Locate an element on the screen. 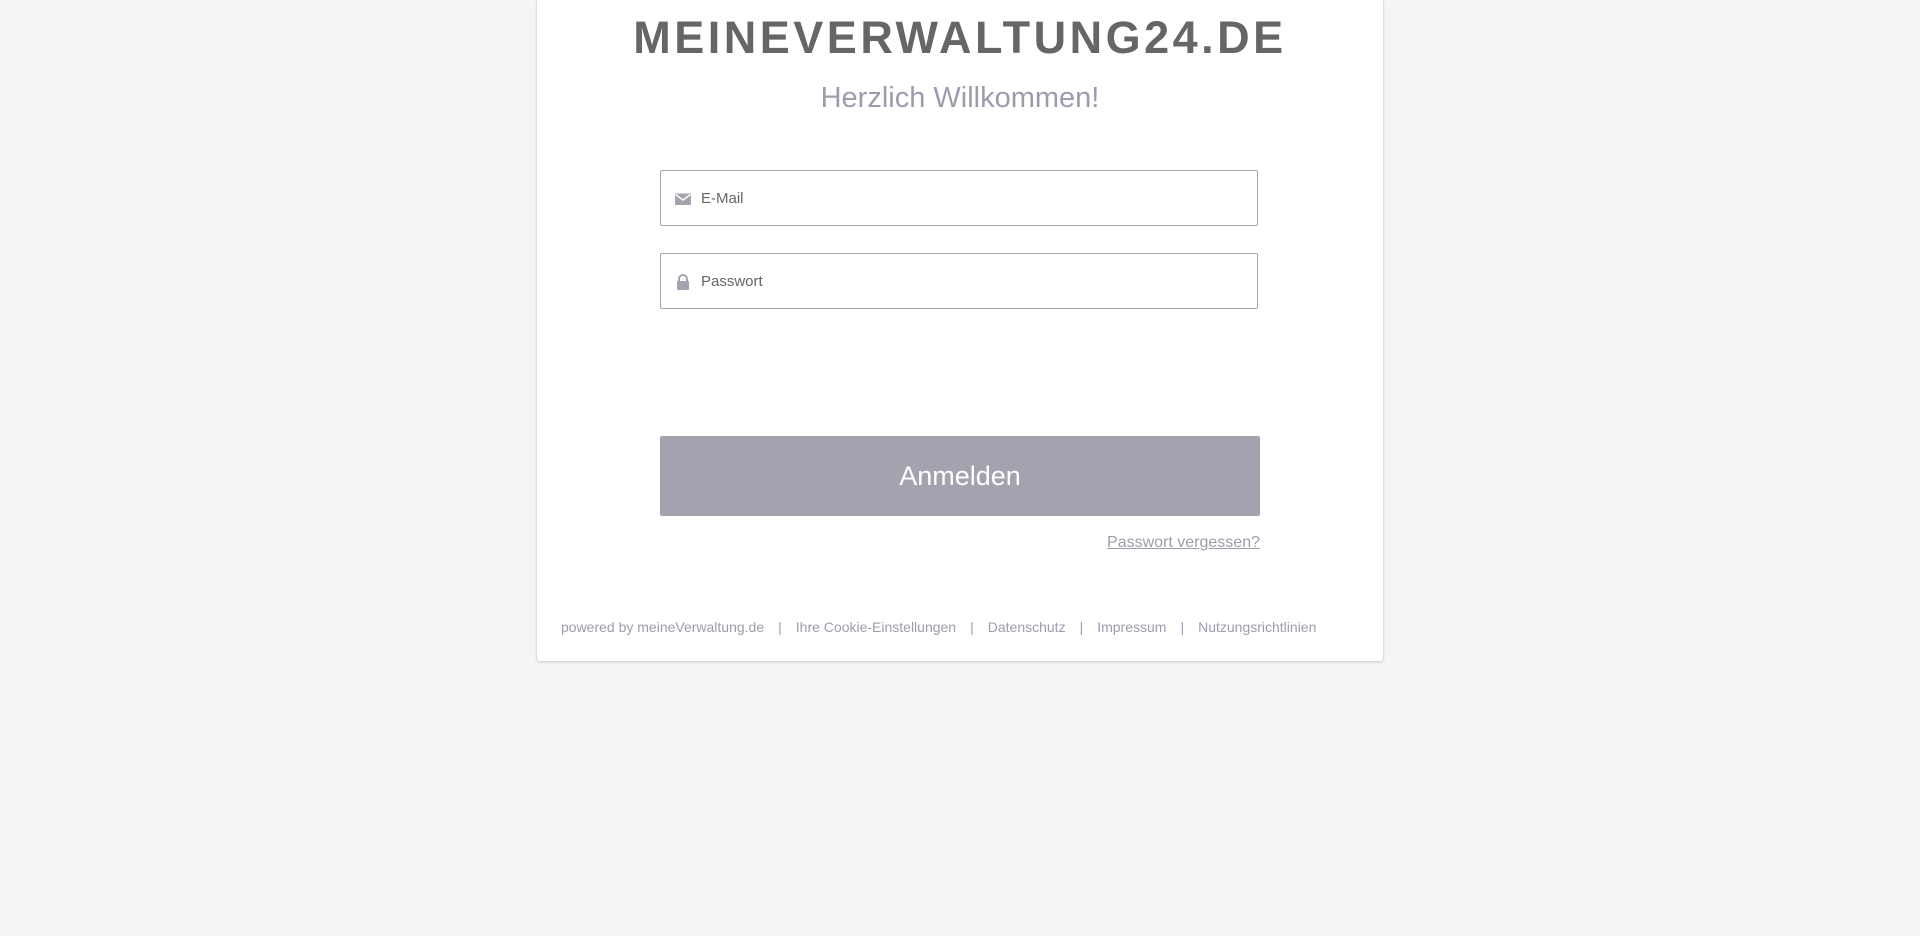 The image size is (1920, 936). imprint-link: Impressum is located at coordinates (1131, 627).